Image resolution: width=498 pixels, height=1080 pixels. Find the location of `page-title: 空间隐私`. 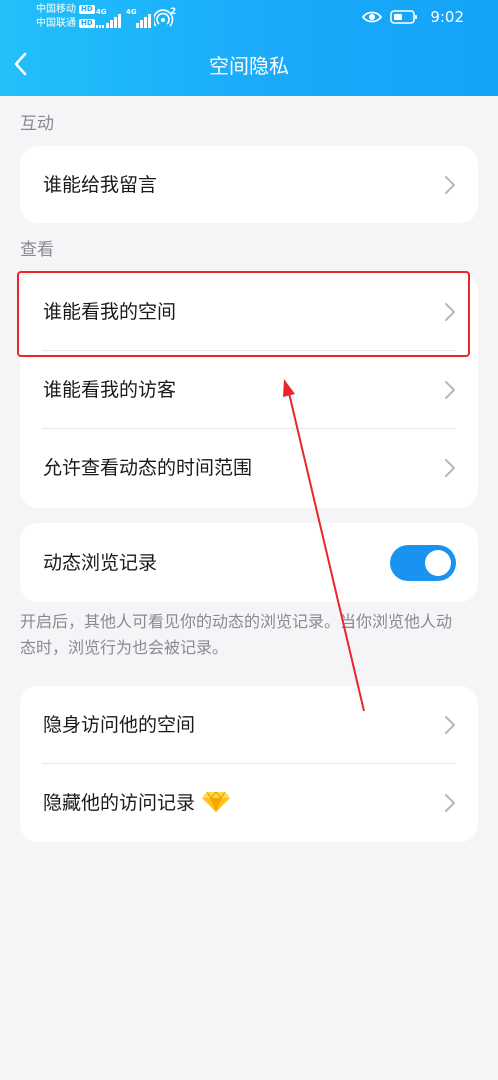

page-title: 空间隐私 is located at coordinates (249, 66).